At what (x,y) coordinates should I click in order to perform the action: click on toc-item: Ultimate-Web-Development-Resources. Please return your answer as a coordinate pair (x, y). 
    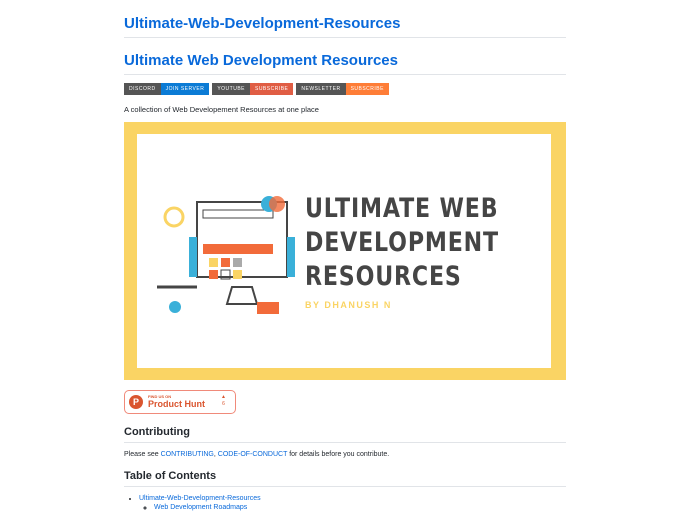
    Looking at the image, I should click on (200, 498).